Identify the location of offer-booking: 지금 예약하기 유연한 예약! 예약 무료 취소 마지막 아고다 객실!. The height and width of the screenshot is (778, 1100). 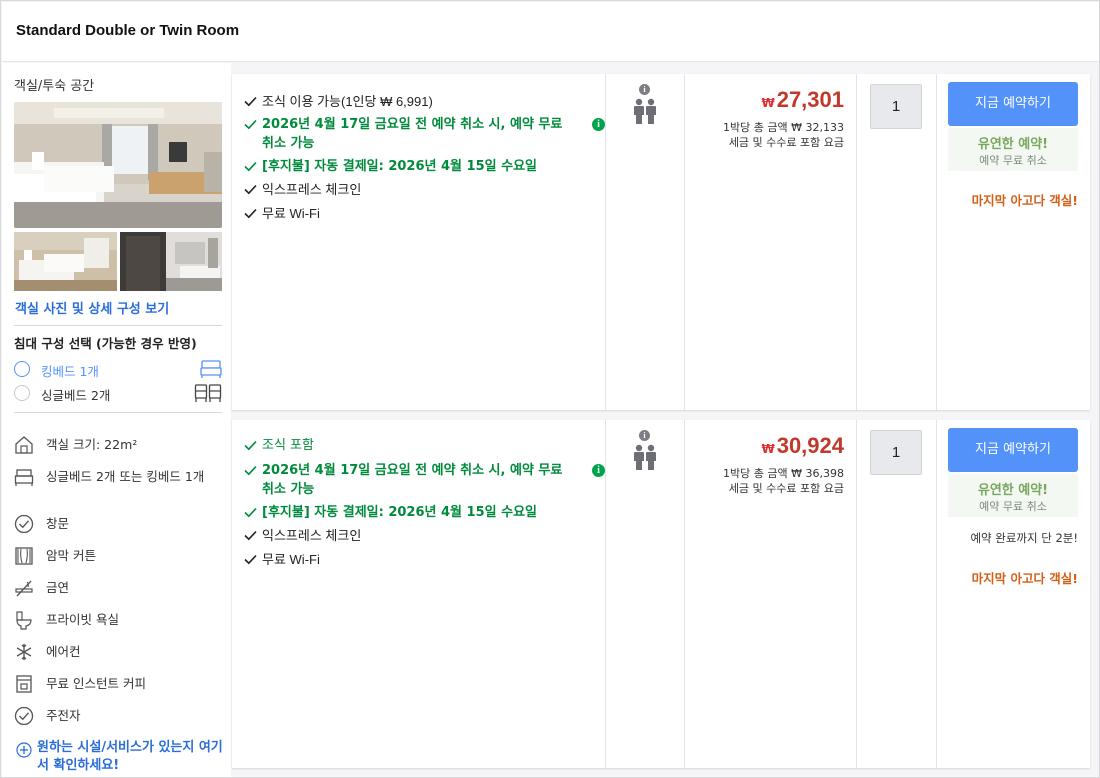
(1013, 242).